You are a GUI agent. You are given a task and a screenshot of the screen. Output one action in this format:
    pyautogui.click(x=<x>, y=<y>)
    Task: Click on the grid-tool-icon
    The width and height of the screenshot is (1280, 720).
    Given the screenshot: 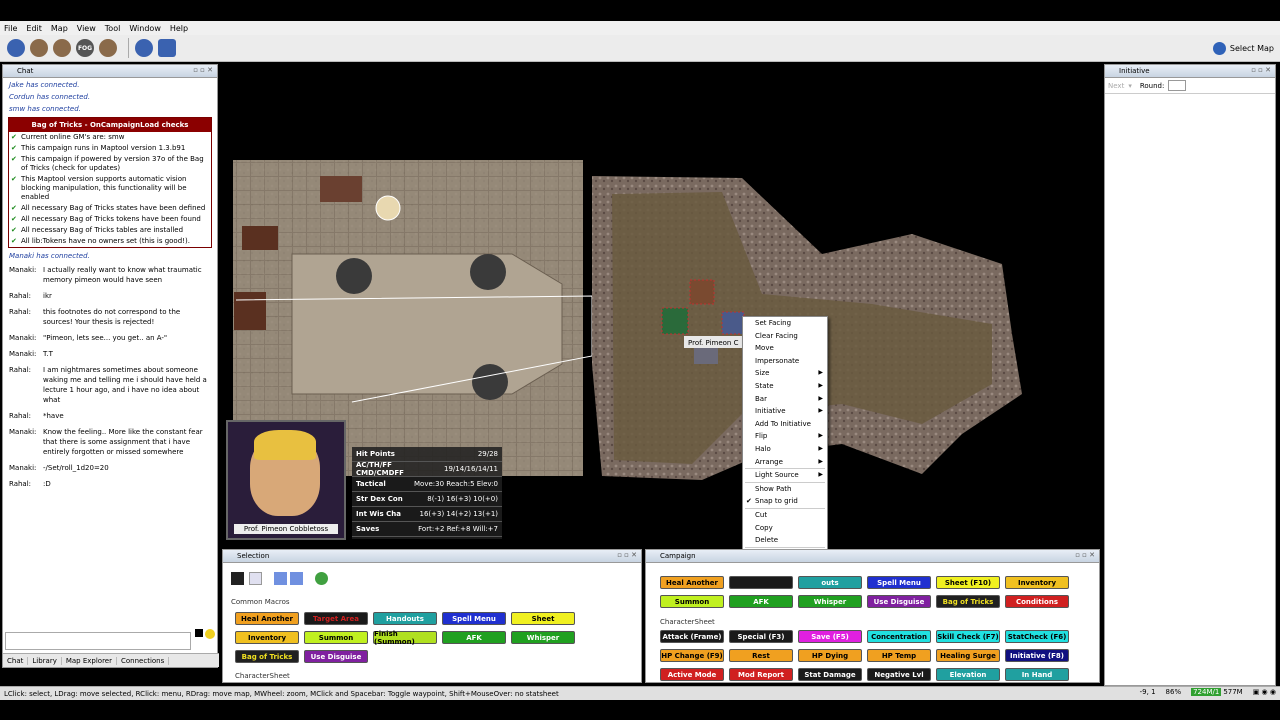 What is the action you would take?
    pyautogui.click(x=167, y=48)
    